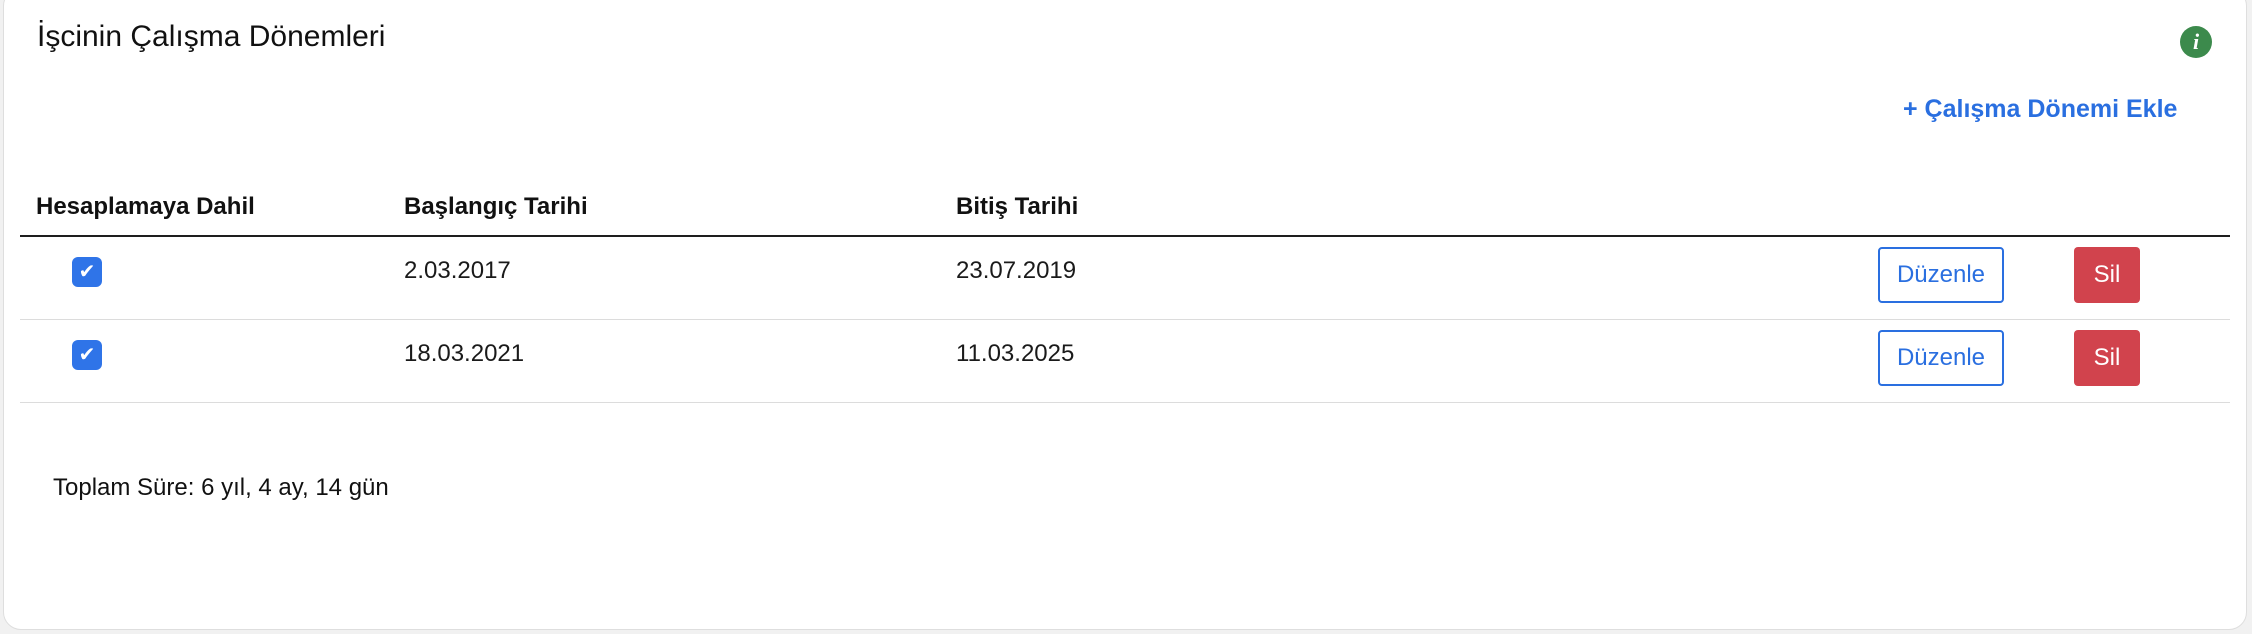  What do you see at coordinates (1125, 361) in the screenshot?
I see `table-row: ✔ 18.03.2021 11.03.2025 Düzenle Sil` at bounding box center [1125, 361].